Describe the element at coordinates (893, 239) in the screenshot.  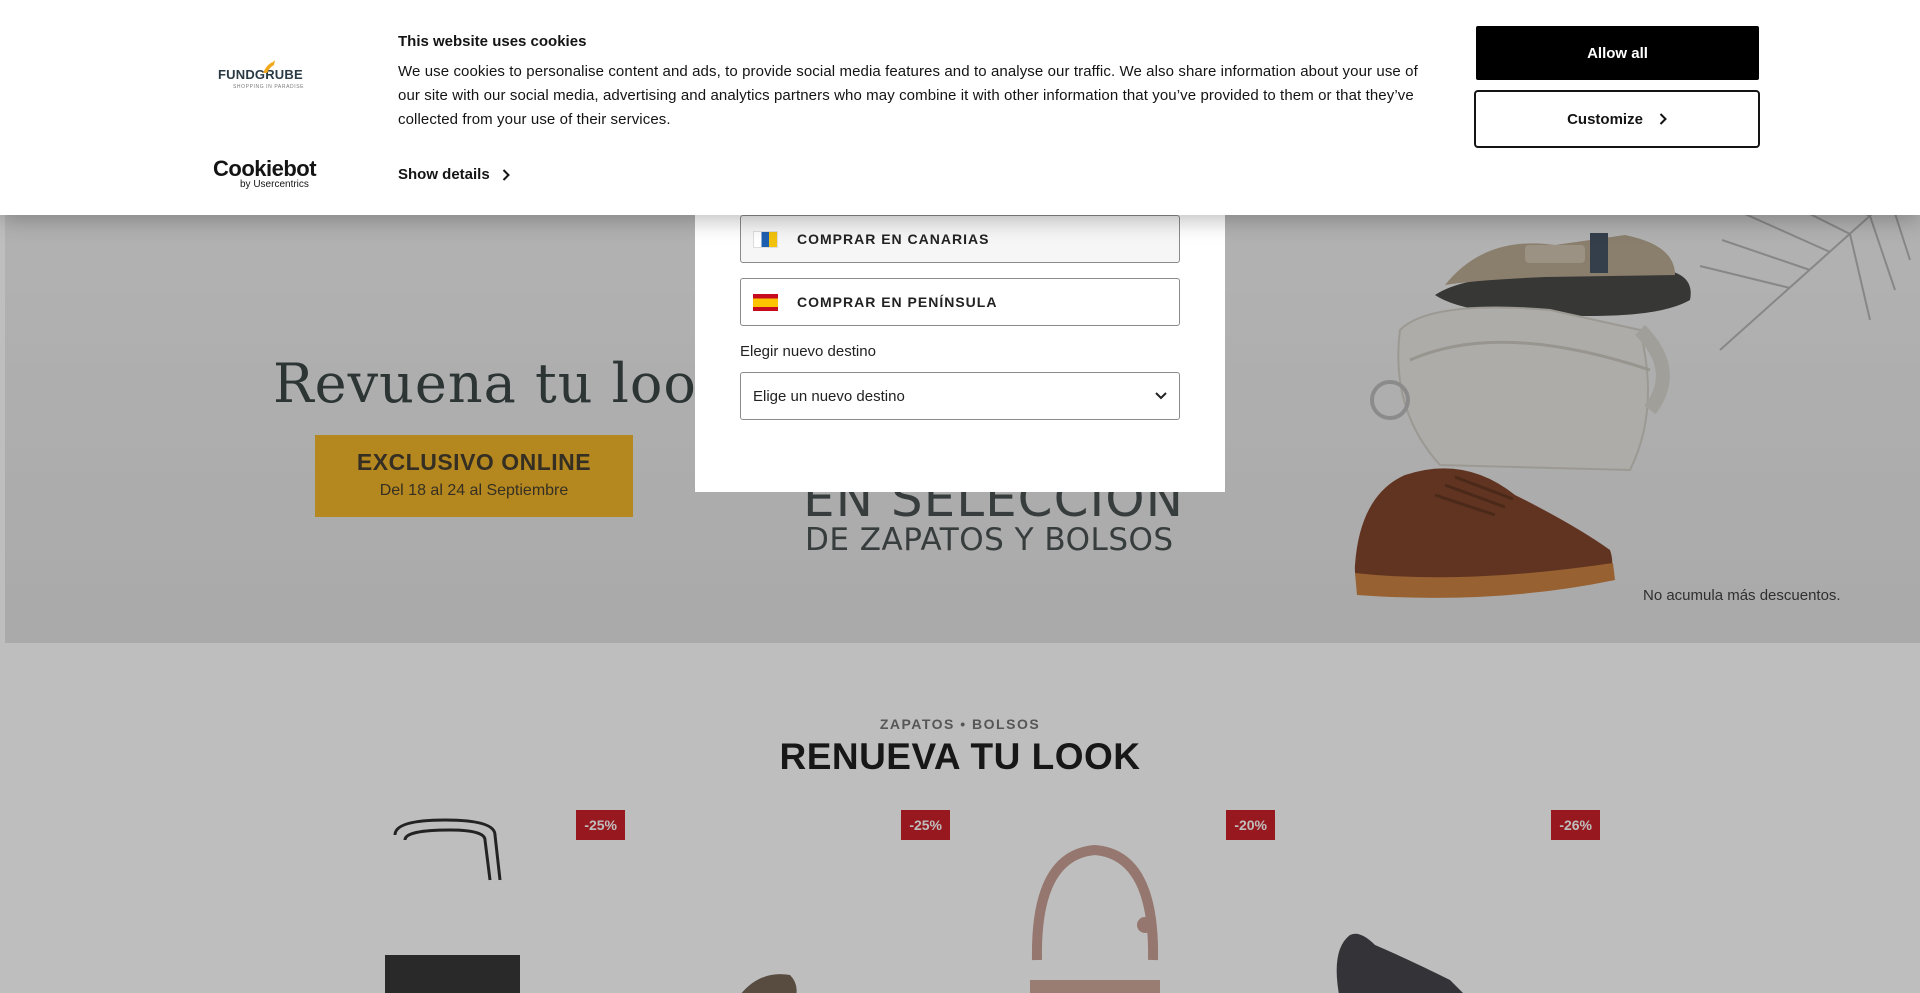
I see `buy-canarias-label: COMPRAR EN CANARIAS` at that location.